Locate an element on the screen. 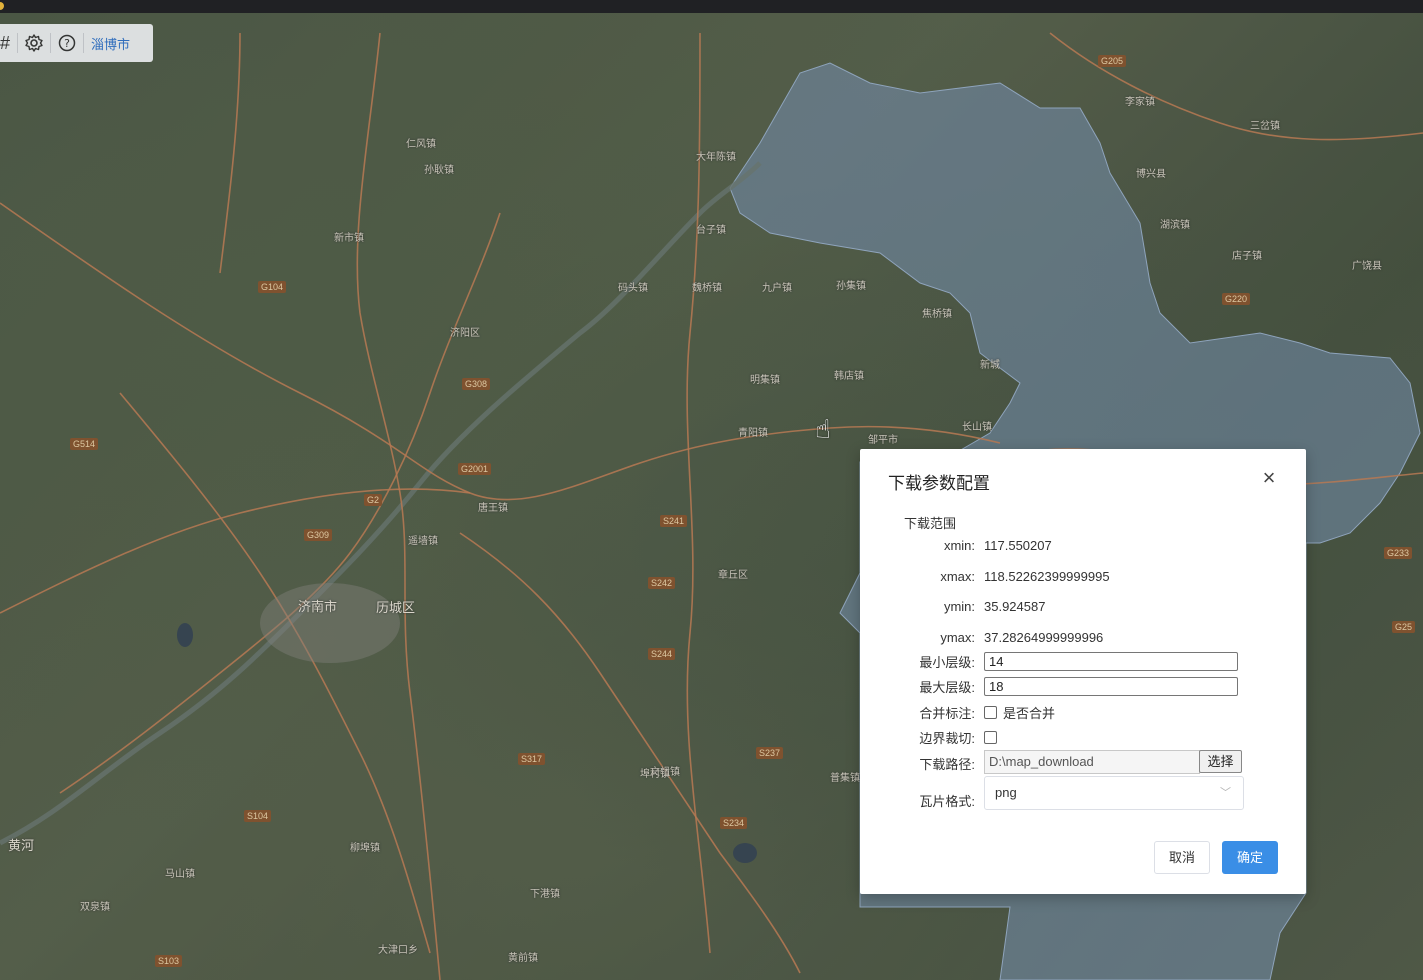  ymax-row: ymax: 37.28264999999996 is located at coordinates (1083, 638).